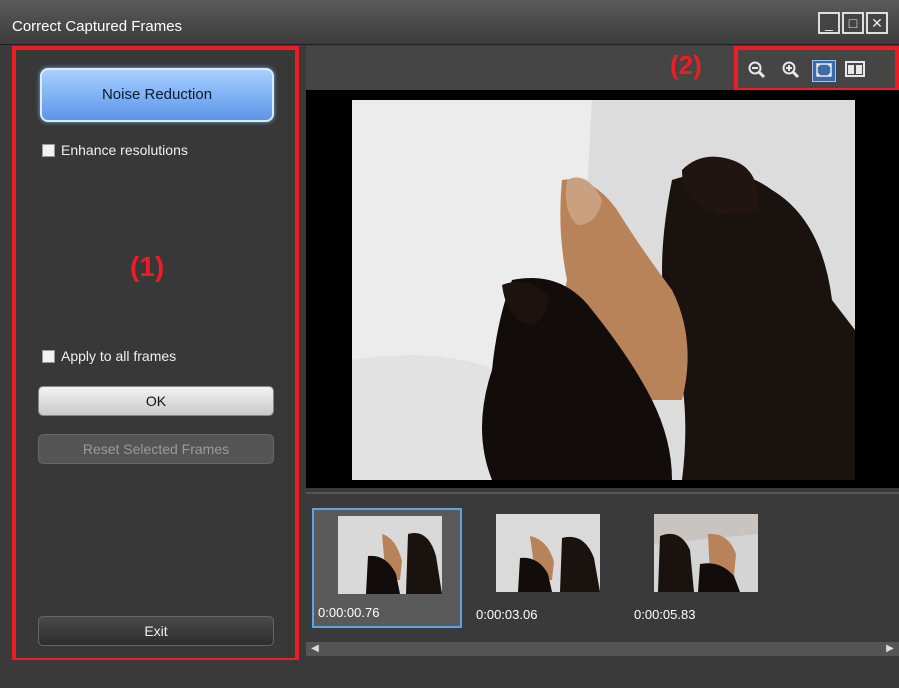  What do you see at coordinates (855, 70) in the screenshot?
I see `compare-view-icon` at bounding box center [855, 70].